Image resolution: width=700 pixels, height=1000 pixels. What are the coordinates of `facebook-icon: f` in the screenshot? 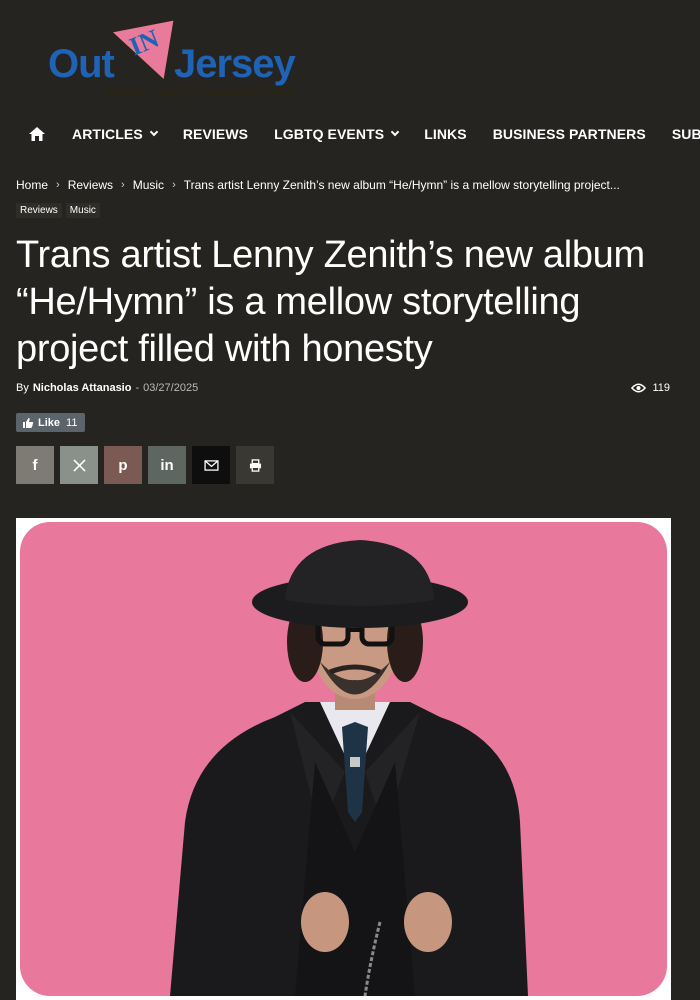 It's located at (35, 465).